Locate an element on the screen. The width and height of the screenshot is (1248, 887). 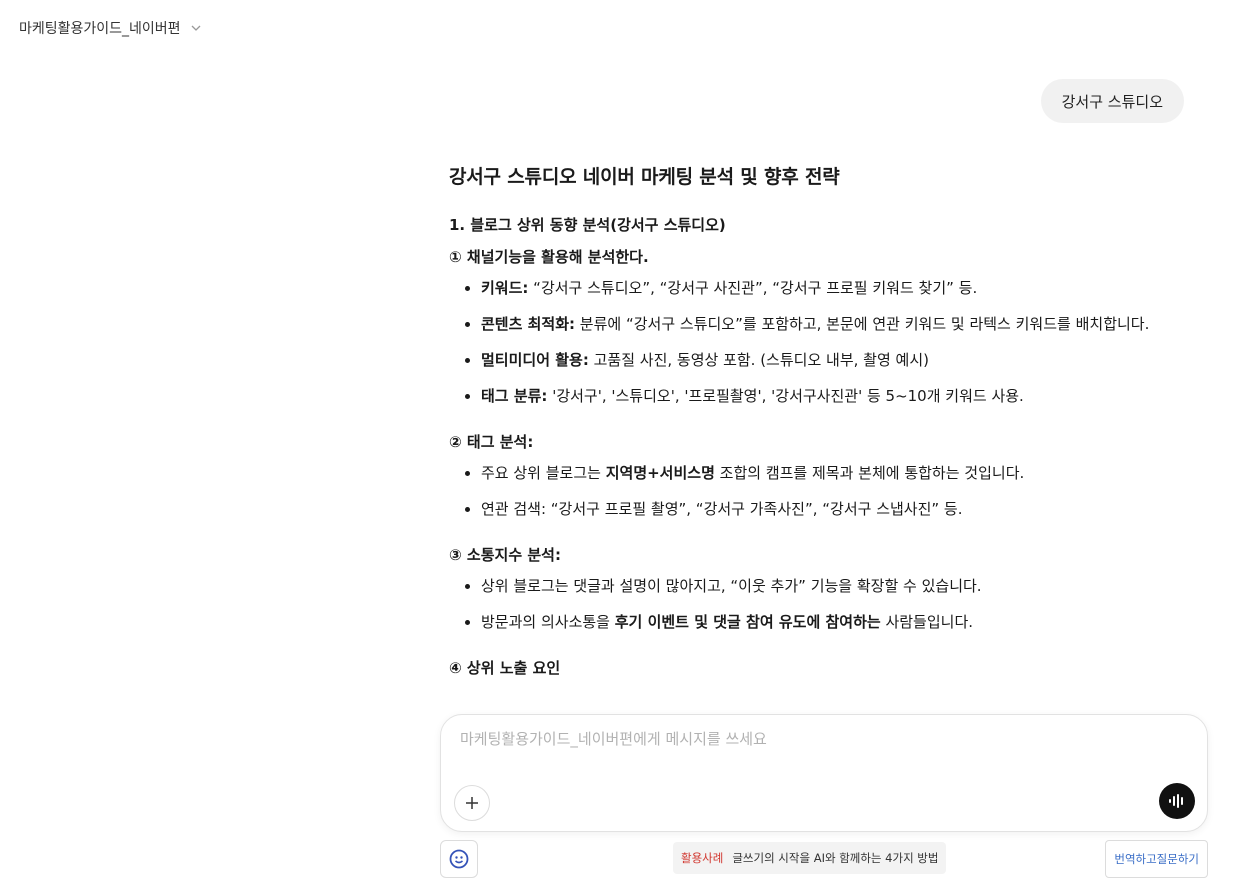
item-emphasis: 지역명+서비스명 is located at coordinates (660, 473).